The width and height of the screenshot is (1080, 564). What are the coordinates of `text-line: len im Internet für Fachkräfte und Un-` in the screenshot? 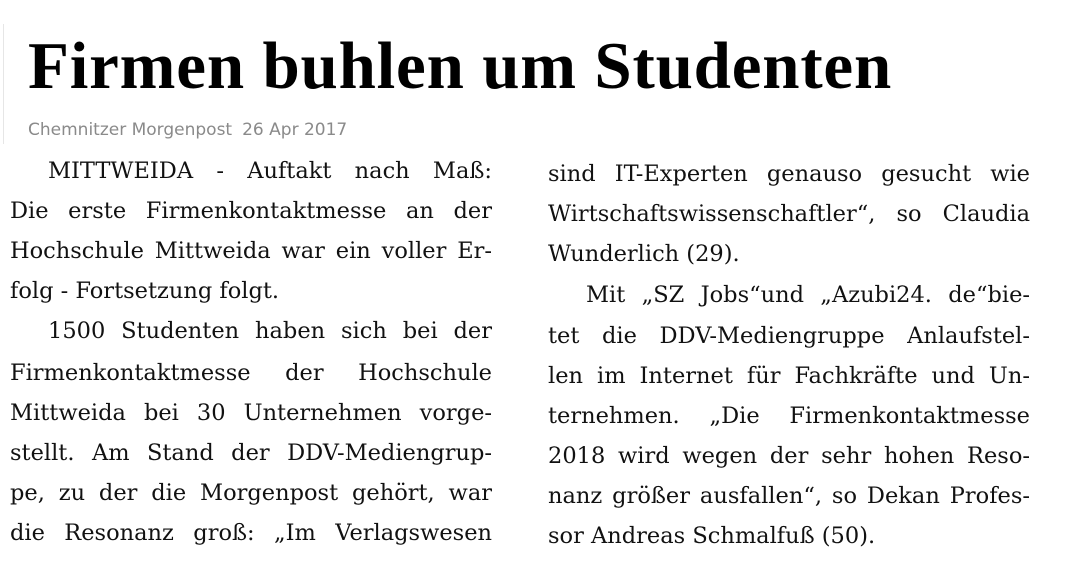 It's located at (789, 376).